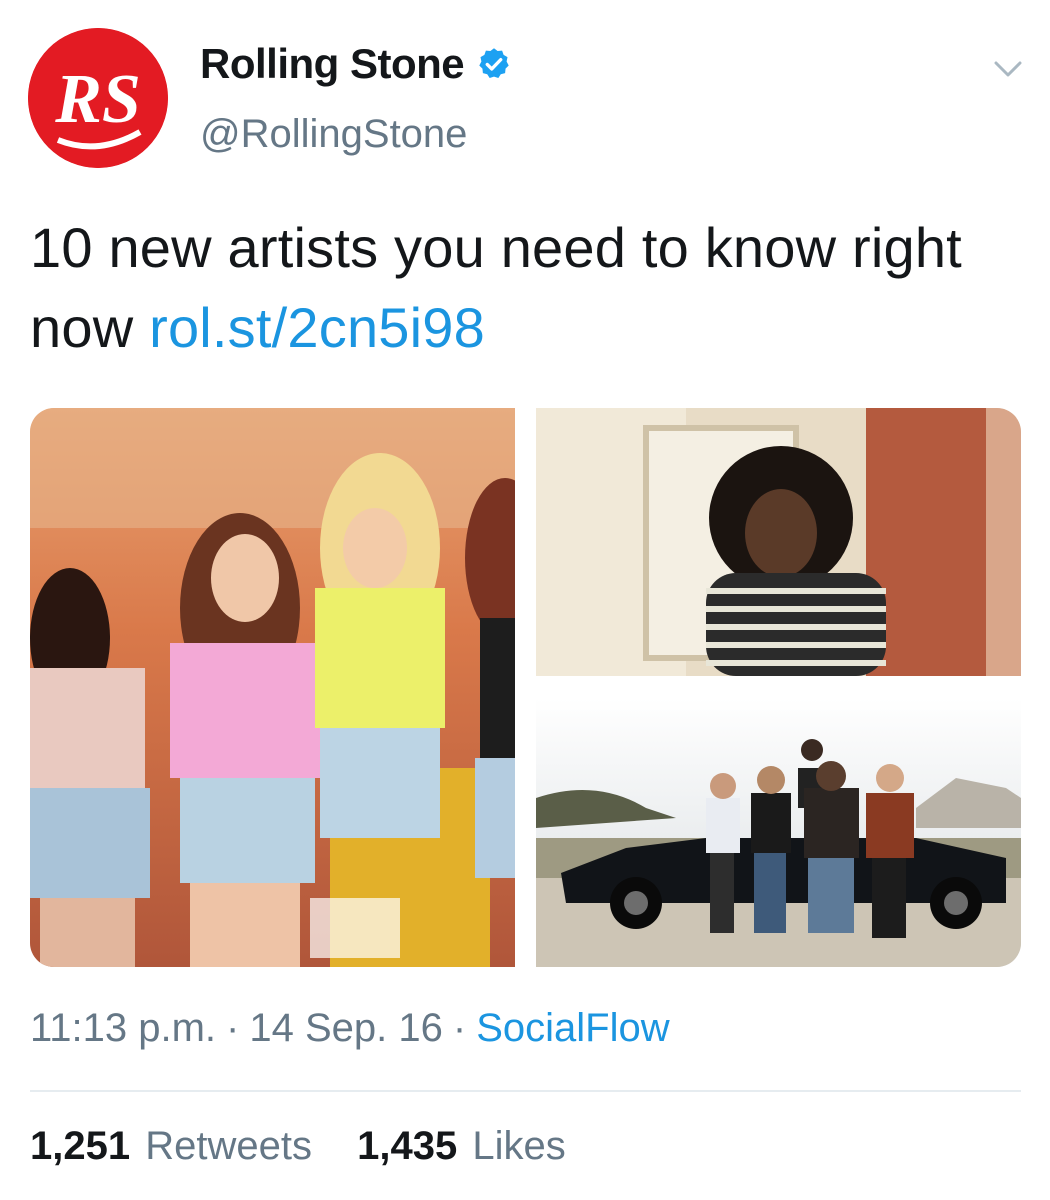  What do you see at coordinates (494, 64) in the screenshot?
I see `verified-badge-icon` at bounding box center [494, 64].